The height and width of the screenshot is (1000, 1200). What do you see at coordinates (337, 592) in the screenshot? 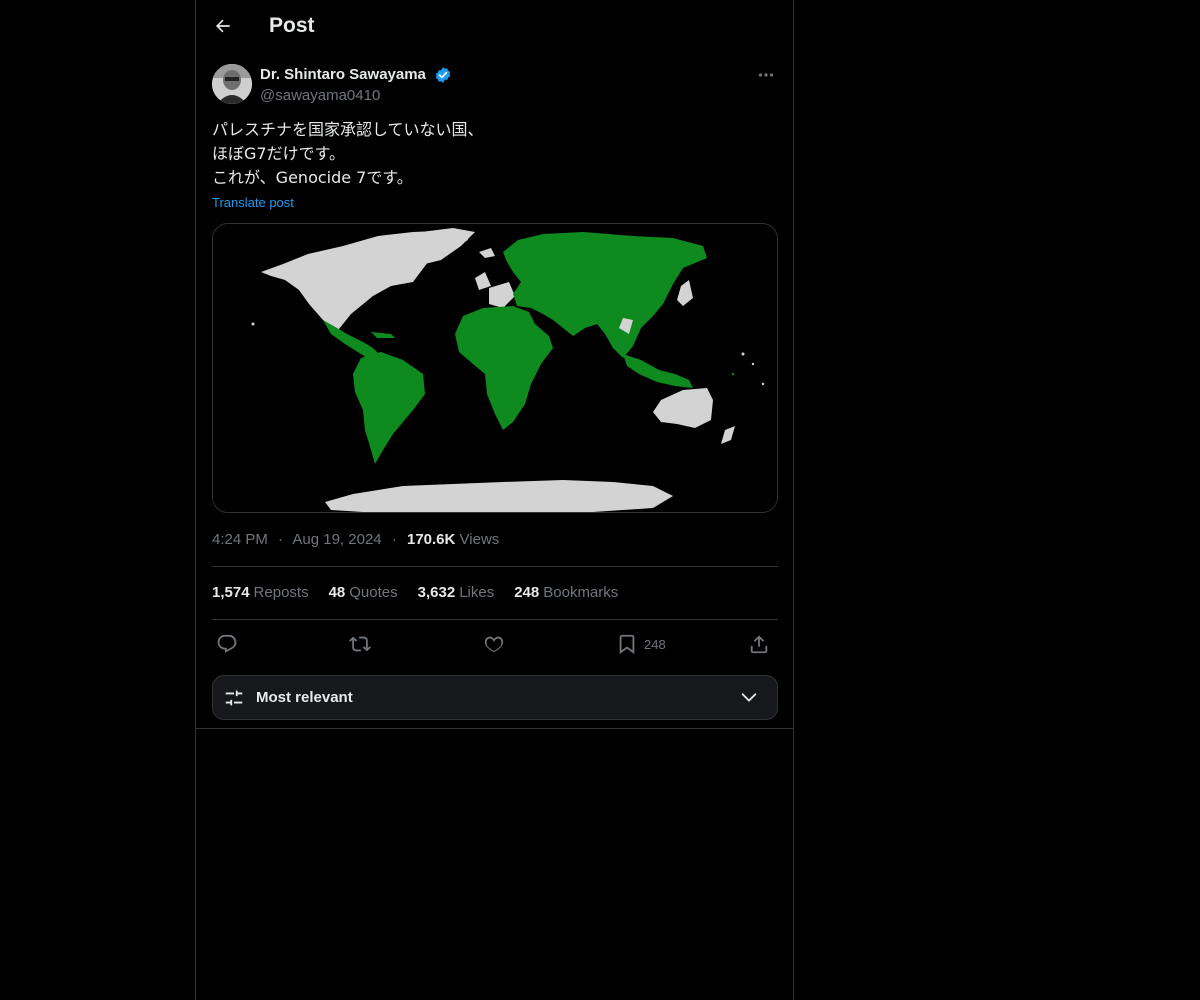
I see `quotes-count: 48` at bounding box center [337, 592].